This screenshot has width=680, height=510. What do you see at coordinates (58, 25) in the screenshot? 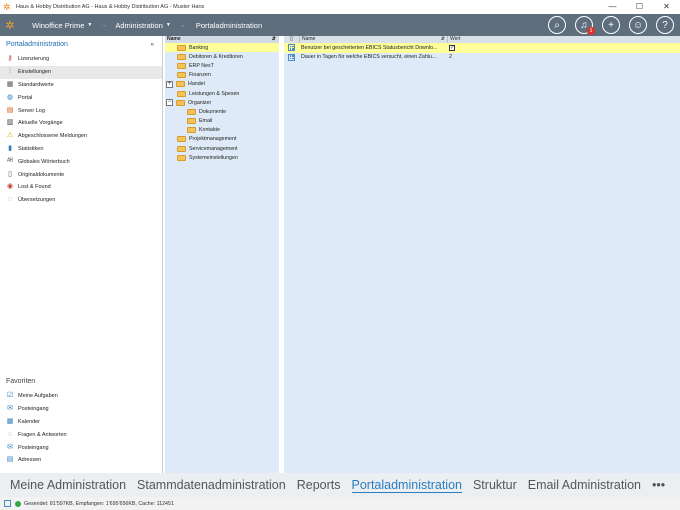
I see `app-menu-label: Winoffice Prime` at bounding box center [58, 25].